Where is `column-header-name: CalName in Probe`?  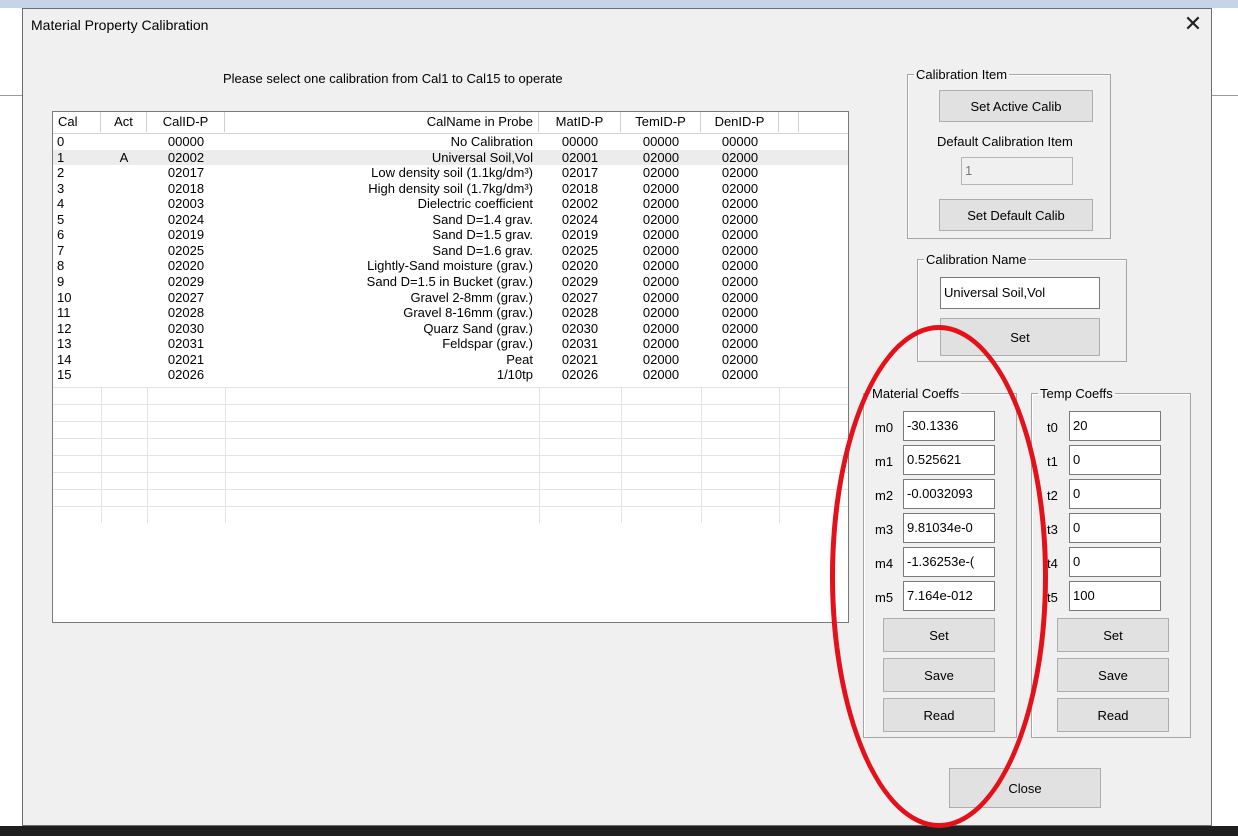 column-header-name: CalName in Probe is located at coordinates (382, 122).